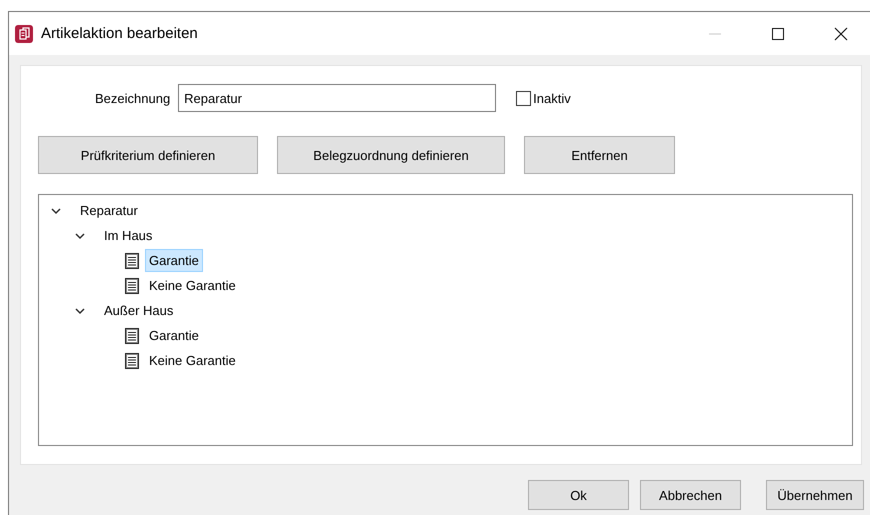 Image resolution: width=870 pixels, height=515 pixels. I want to click on field-label: Bezeichnung, so click(132, 98).